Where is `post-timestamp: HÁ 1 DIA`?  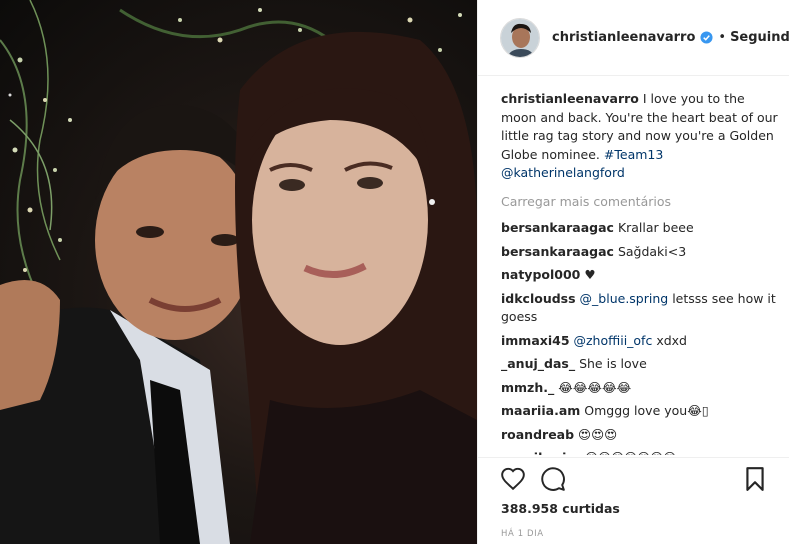 post-timestamp: HÁ 1 DIA is located at coordinates (522, 534).